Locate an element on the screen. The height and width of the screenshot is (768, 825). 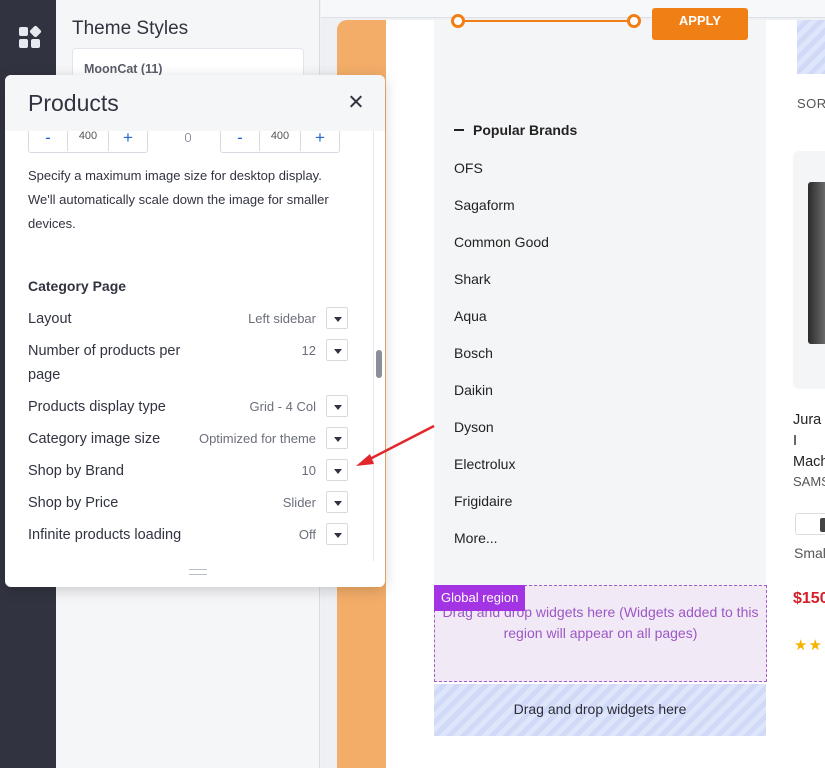
brand-link: Frigidaire is located at coordinates (501, 510).